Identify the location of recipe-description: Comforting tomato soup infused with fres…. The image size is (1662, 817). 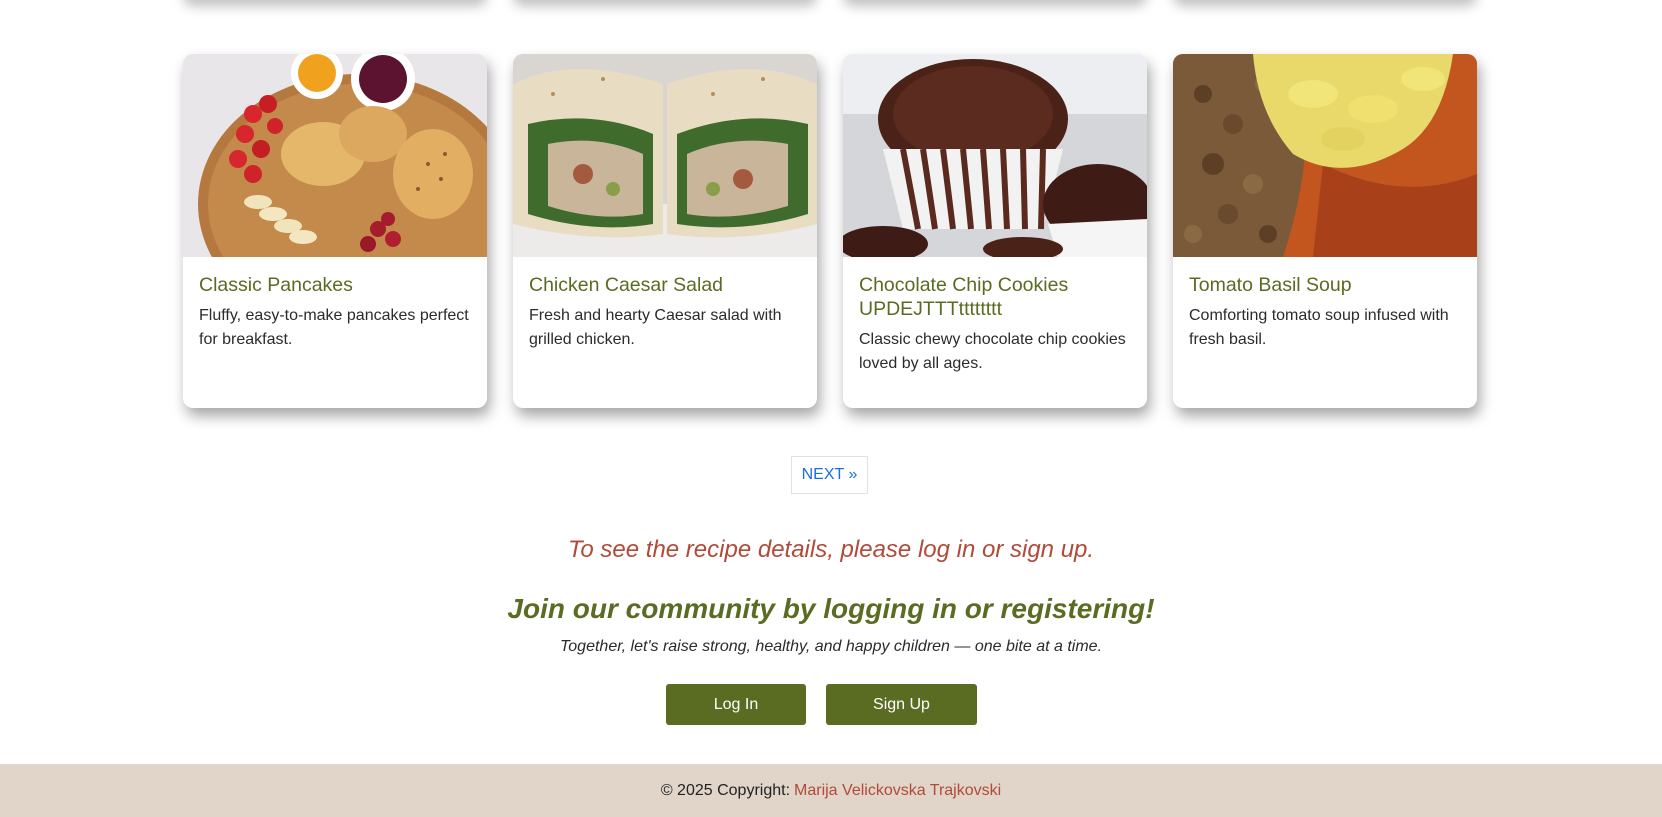
(1319, 327).